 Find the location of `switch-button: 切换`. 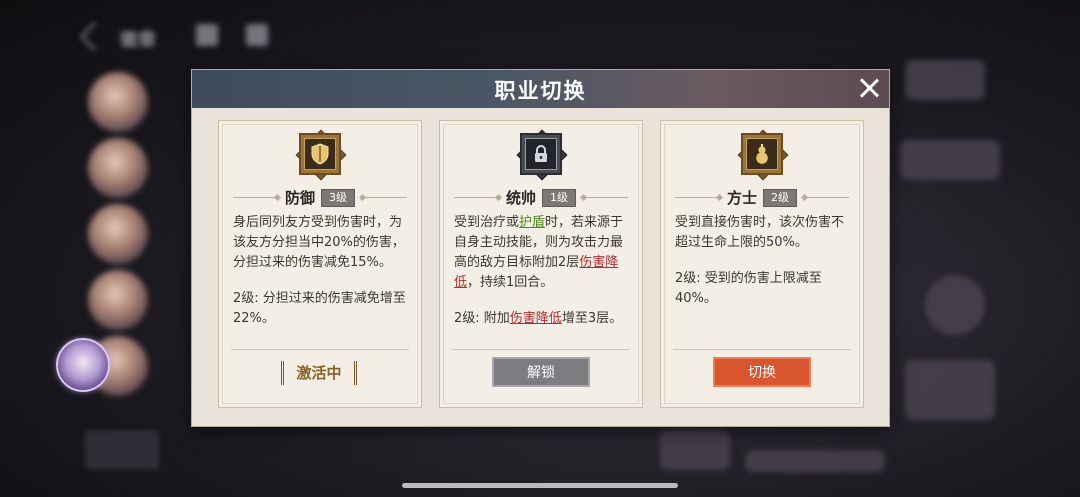

switch-button: 切换 is located at coordinates (762, 372).